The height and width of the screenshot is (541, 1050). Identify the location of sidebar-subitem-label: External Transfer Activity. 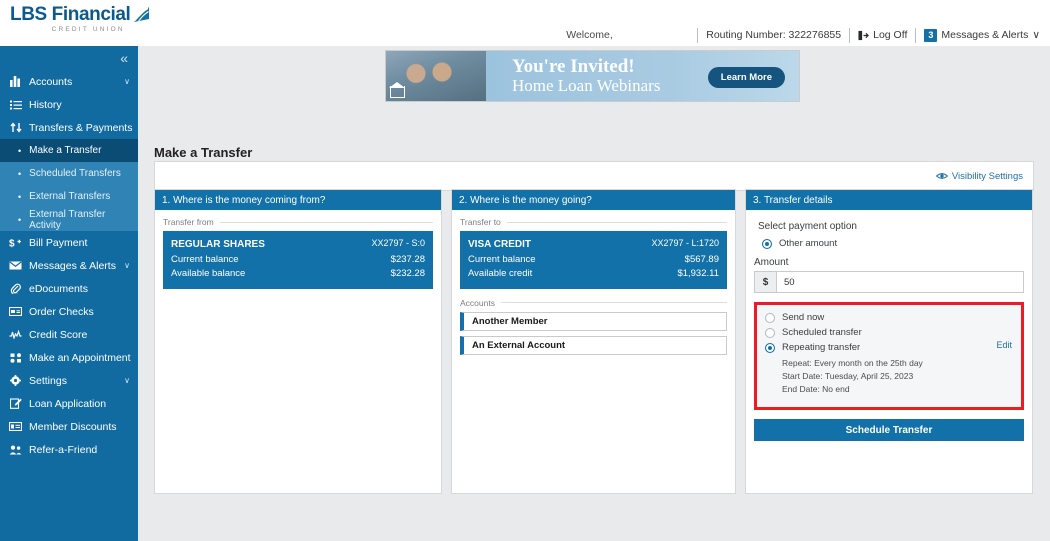
(67, 219).